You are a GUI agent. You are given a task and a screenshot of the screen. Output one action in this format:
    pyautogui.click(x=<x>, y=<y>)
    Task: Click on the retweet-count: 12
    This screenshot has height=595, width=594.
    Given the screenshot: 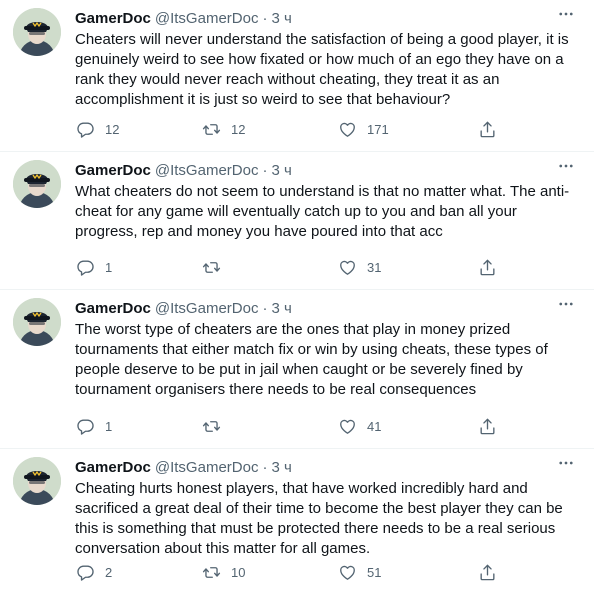 What is the action you would take?
    pyautogui.click(x=238, y=129)
    